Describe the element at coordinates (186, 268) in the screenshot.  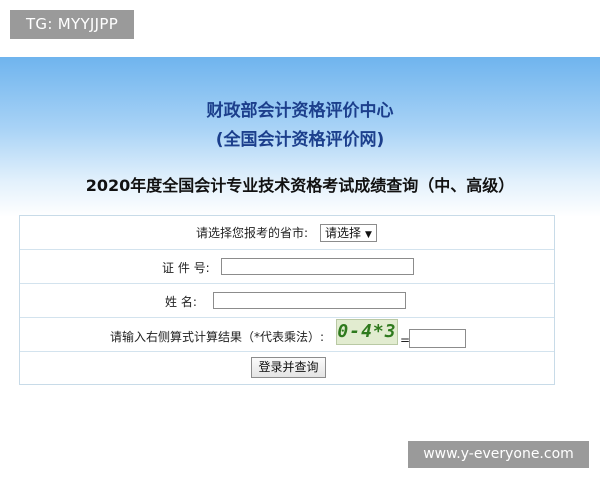
I see `id-label: 证 件 号:` at that location.